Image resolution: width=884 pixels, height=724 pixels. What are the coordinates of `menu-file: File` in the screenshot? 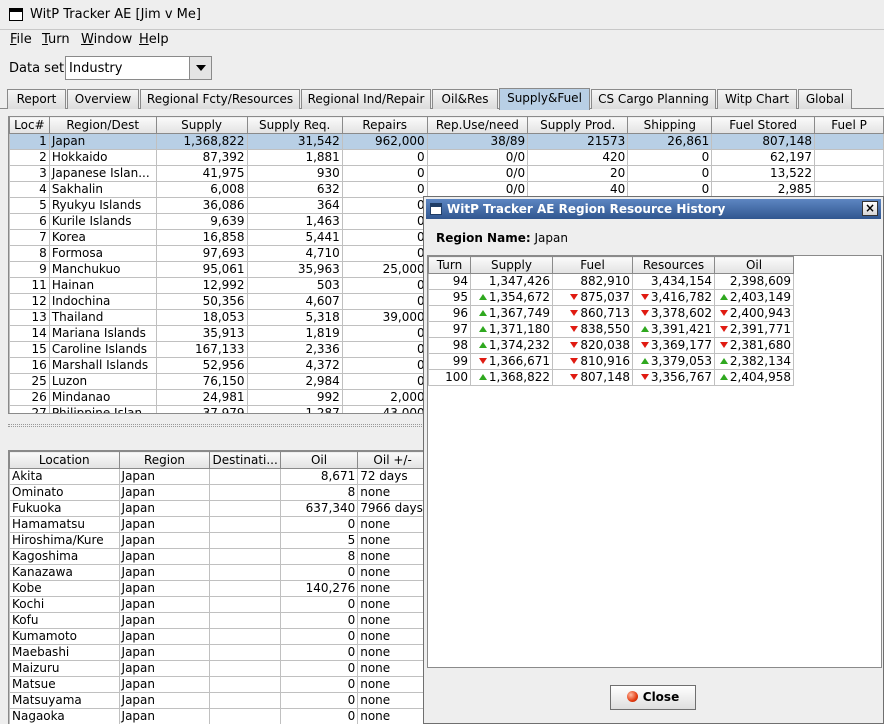 It's located at (21, 39).